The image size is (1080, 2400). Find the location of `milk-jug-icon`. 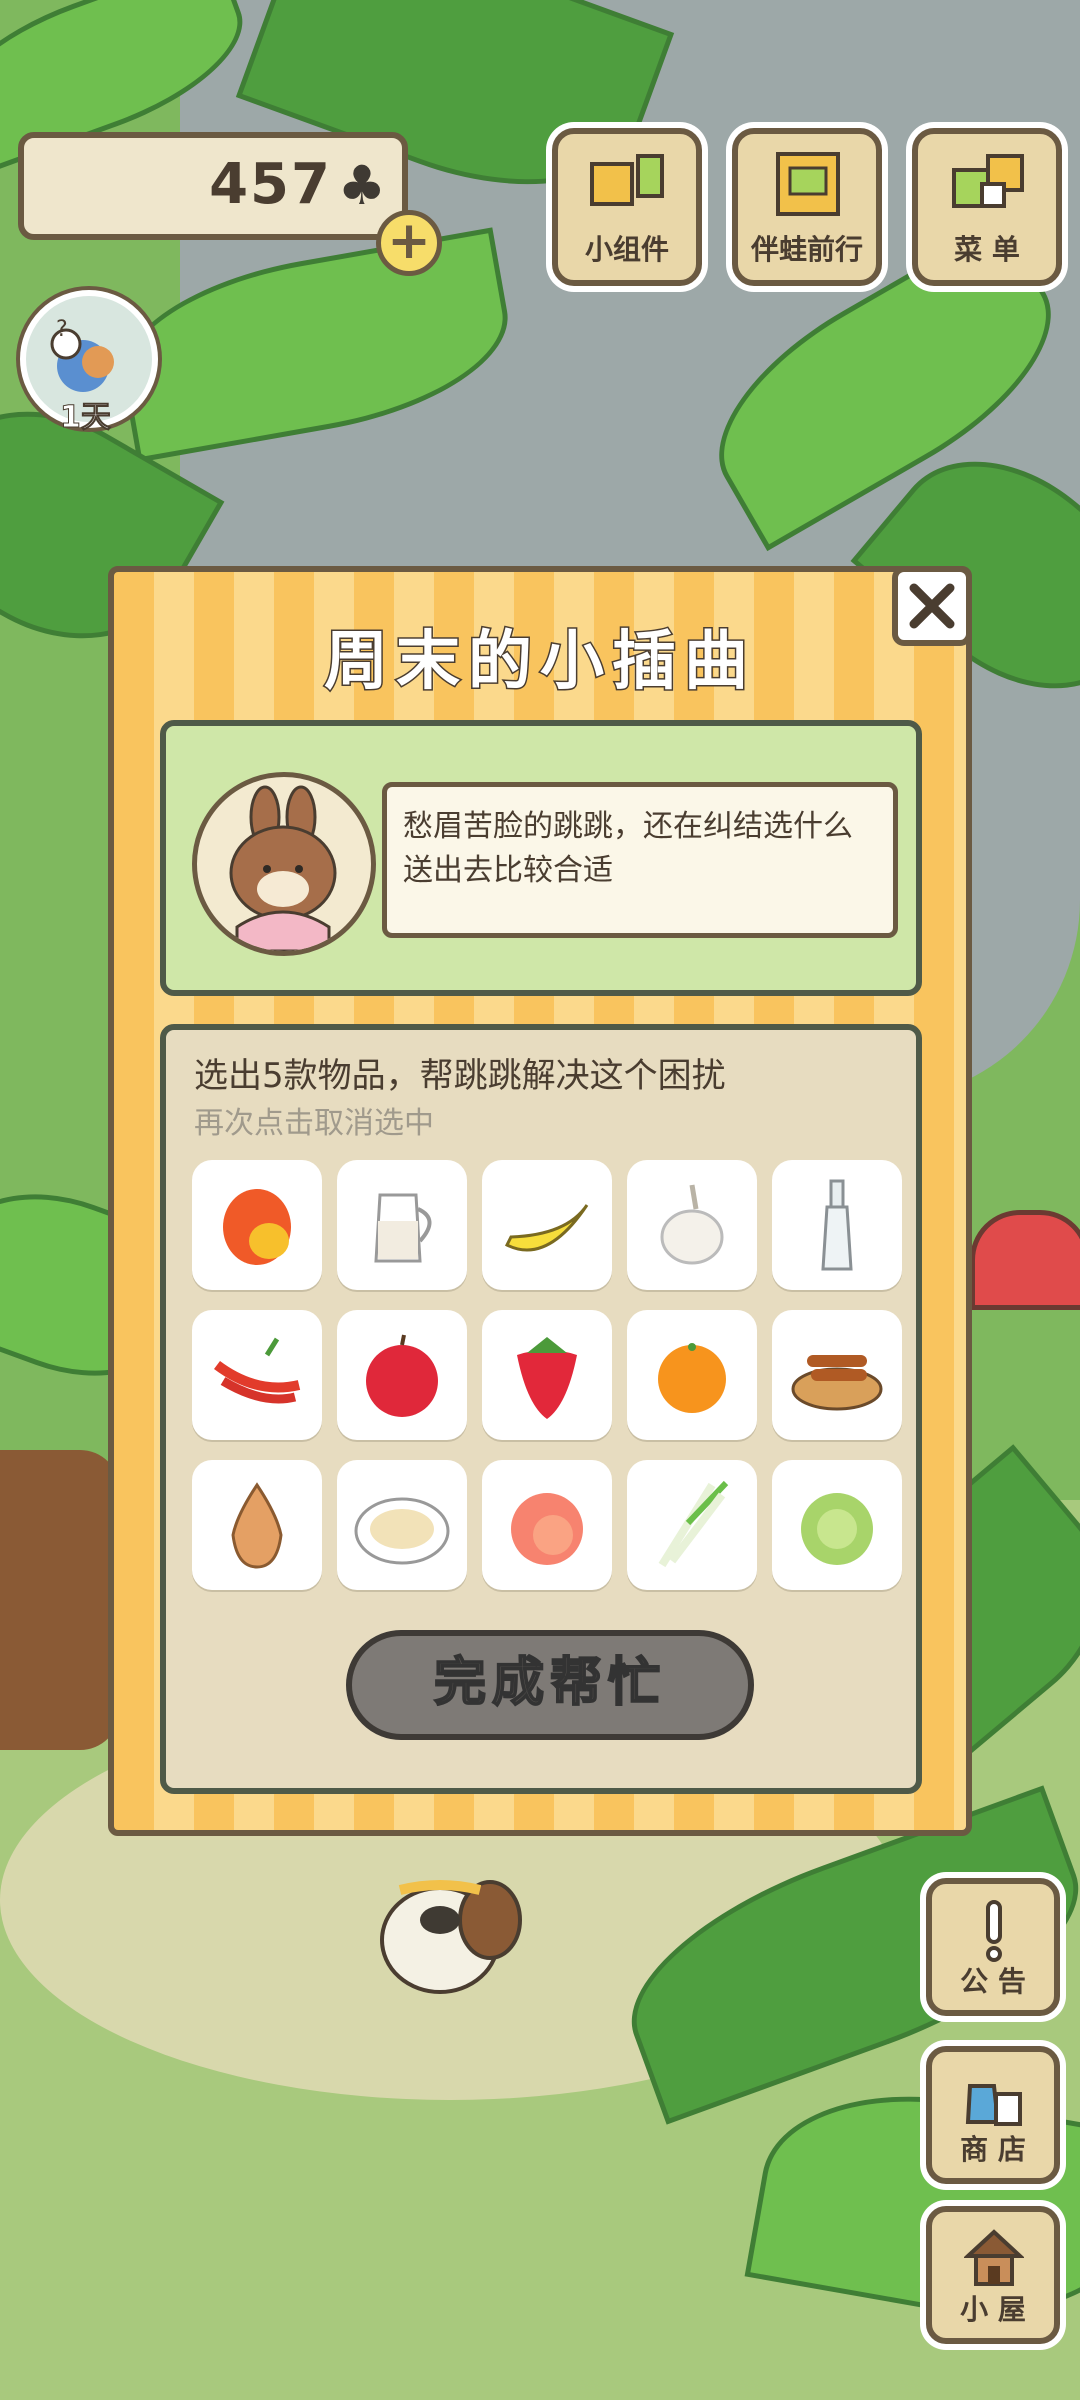

milk-jug-icon is located at coordinates (403, 1228).